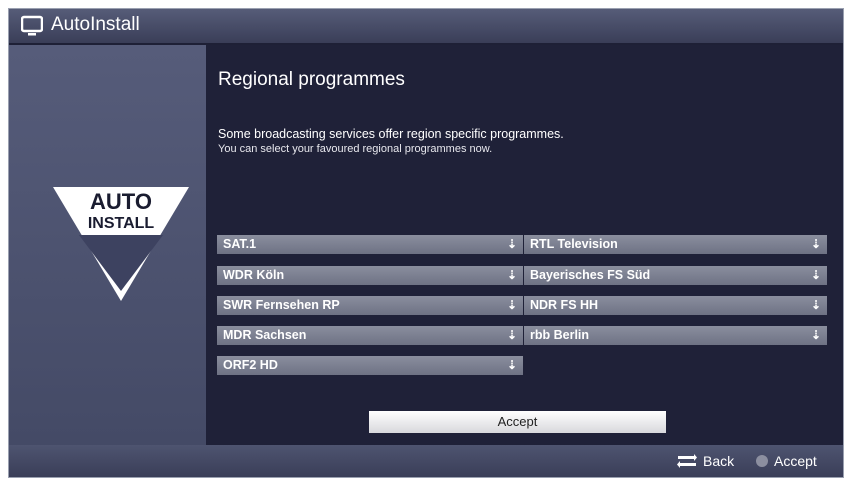 Image resolution: width=851 pixels, height=482 pixels. I want to click on region-select-value: Bayerisches FS Süd, so click(590, 275).